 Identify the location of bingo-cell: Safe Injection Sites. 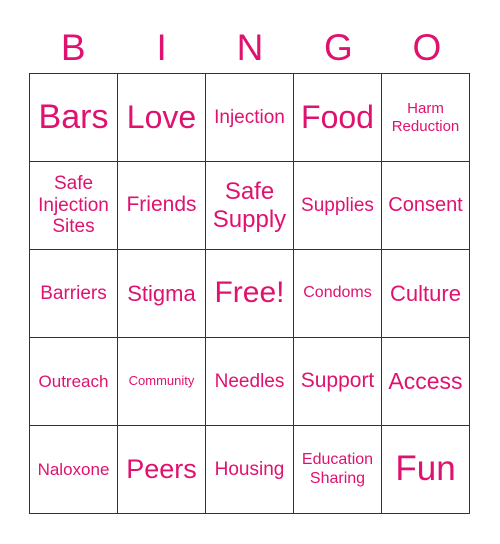
(73, 205).